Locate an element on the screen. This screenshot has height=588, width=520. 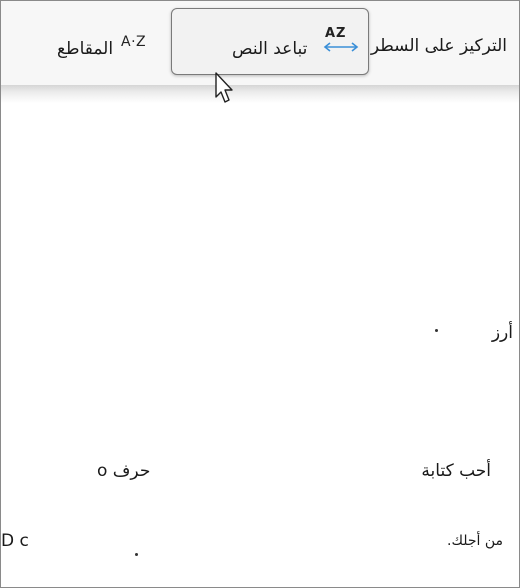
syllables-icon: A·Z is located at coordinates (134, 42).